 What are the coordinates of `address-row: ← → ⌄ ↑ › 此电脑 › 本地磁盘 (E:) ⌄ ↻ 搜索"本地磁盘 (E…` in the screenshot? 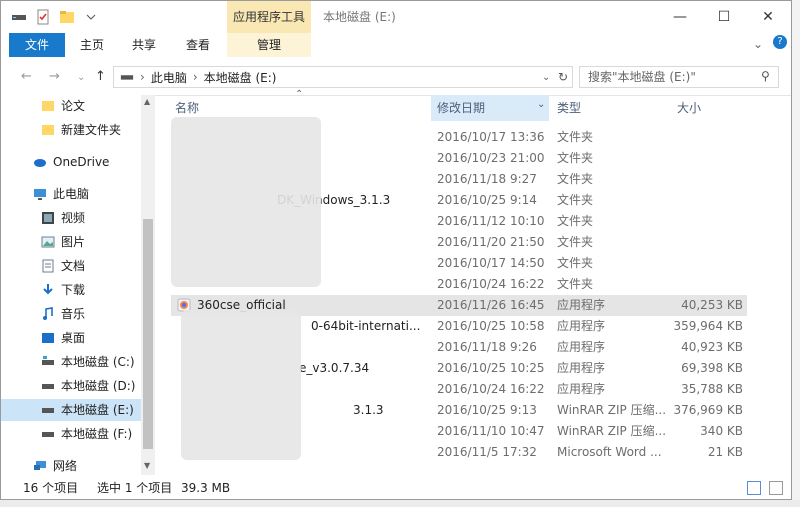 It's located at (396, 76).